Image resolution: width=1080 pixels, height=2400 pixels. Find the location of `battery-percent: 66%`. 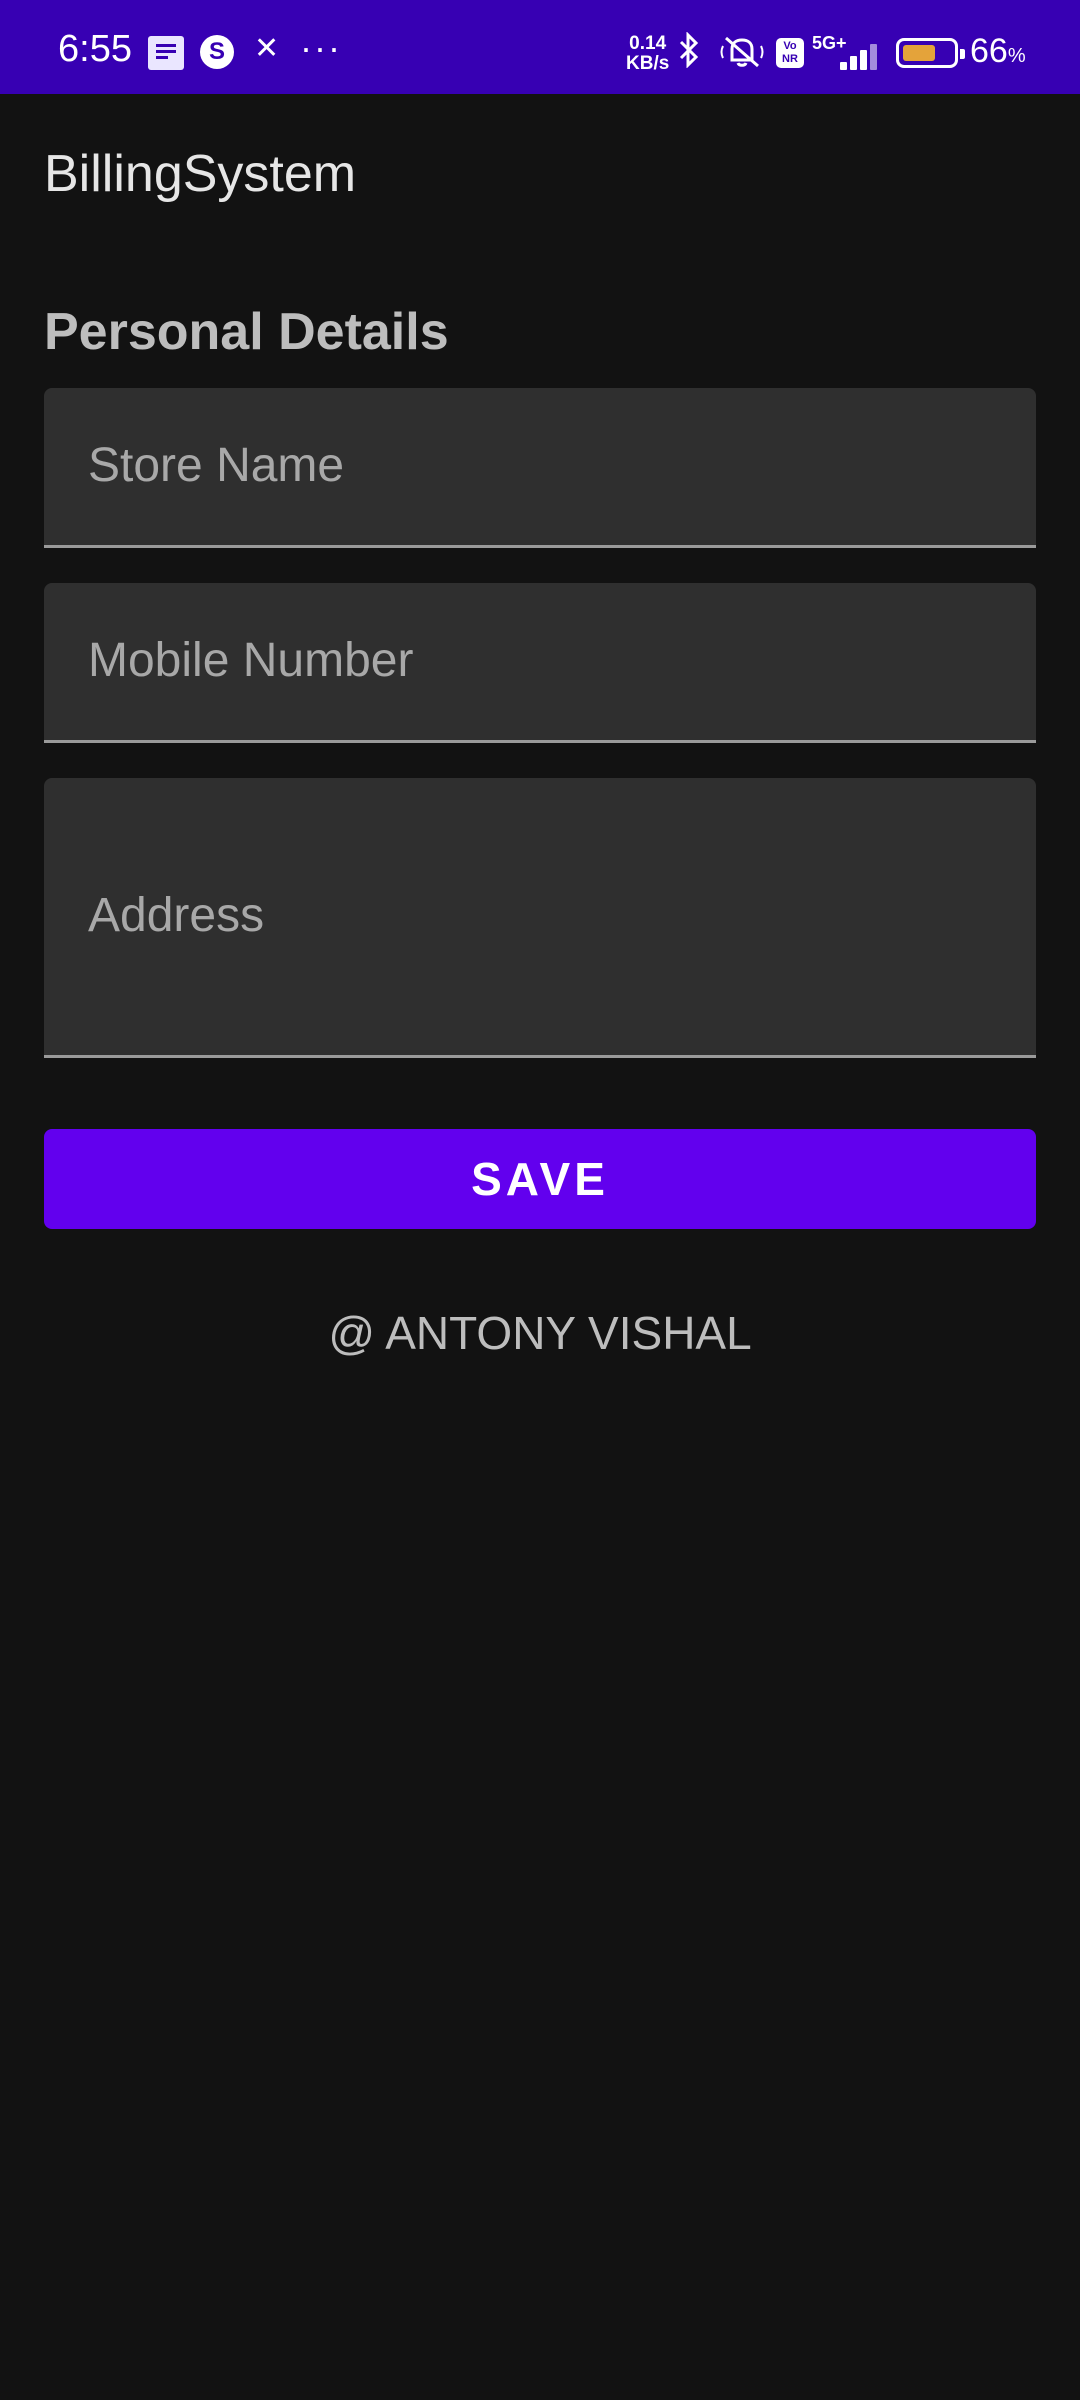

battery-percent: 66% is located at coordinates (998, 51).